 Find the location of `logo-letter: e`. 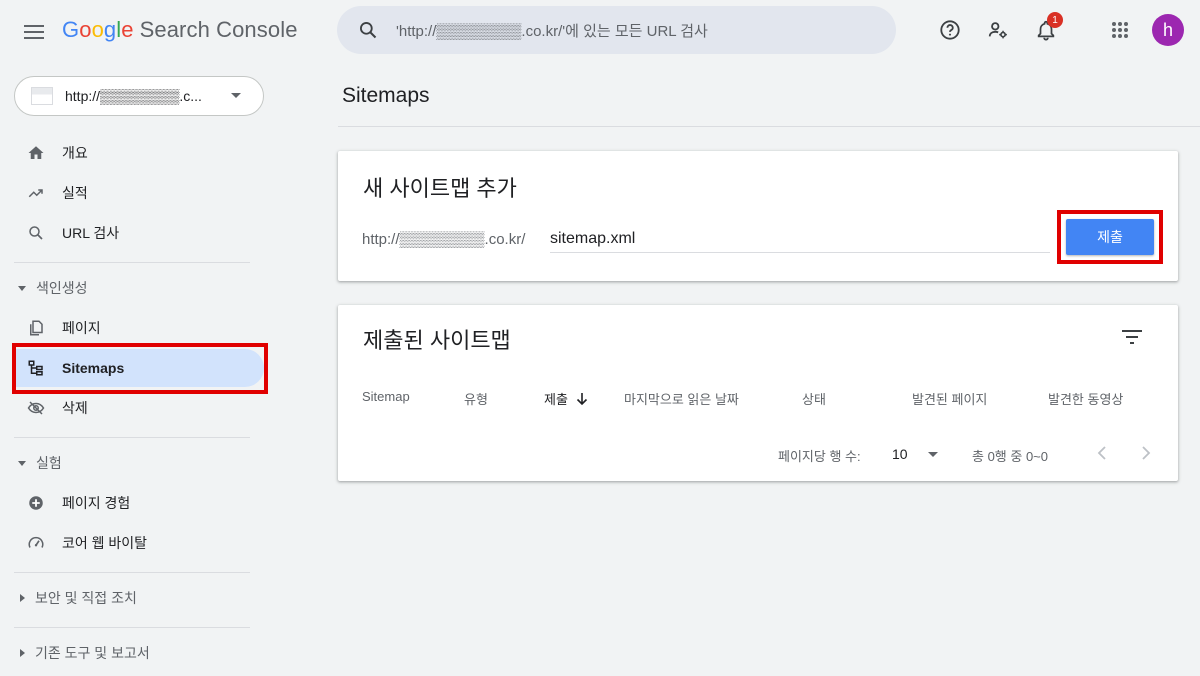

logo-letter: e is located at coordinates (127, 29).